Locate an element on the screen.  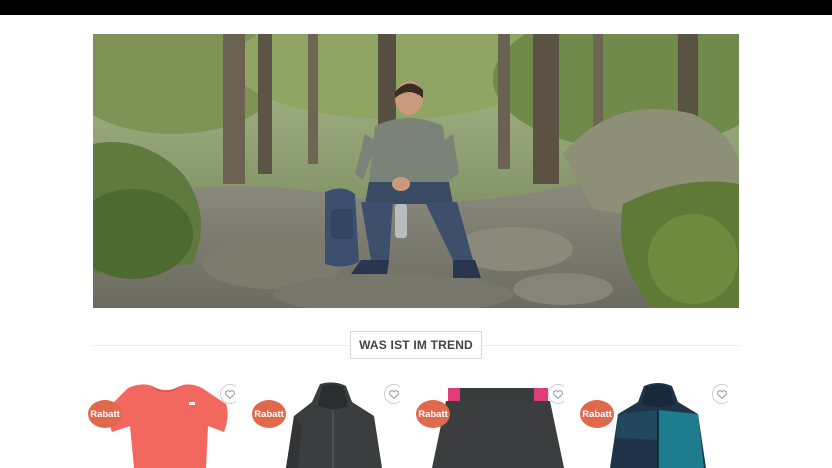
top-bar is located at coordinates (416, 7).